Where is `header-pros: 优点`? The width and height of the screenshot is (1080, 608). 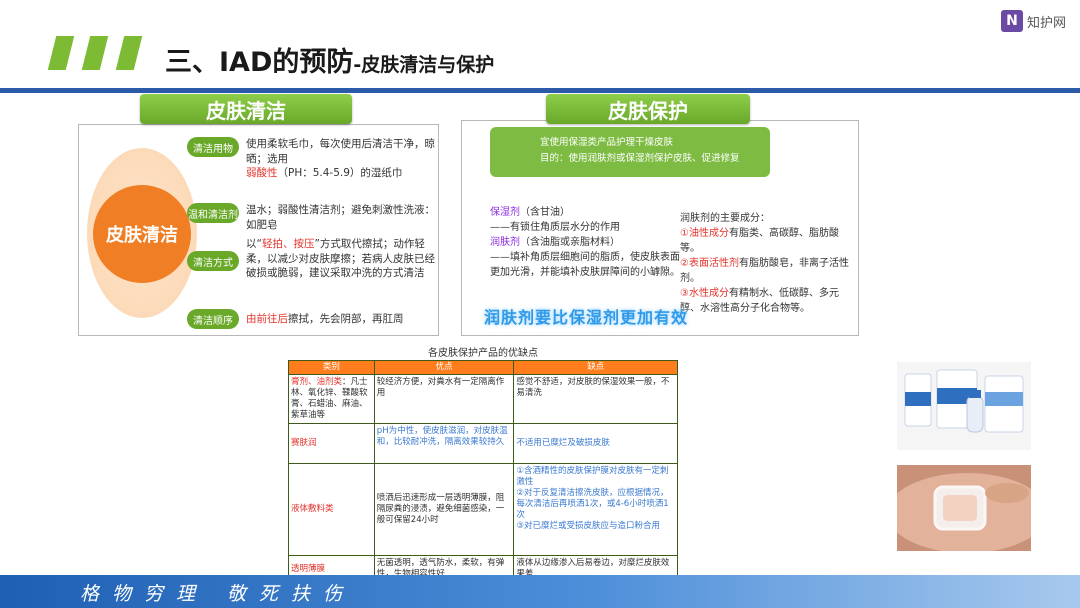 header-pros: 优点 is located at coordinates (444, 367).